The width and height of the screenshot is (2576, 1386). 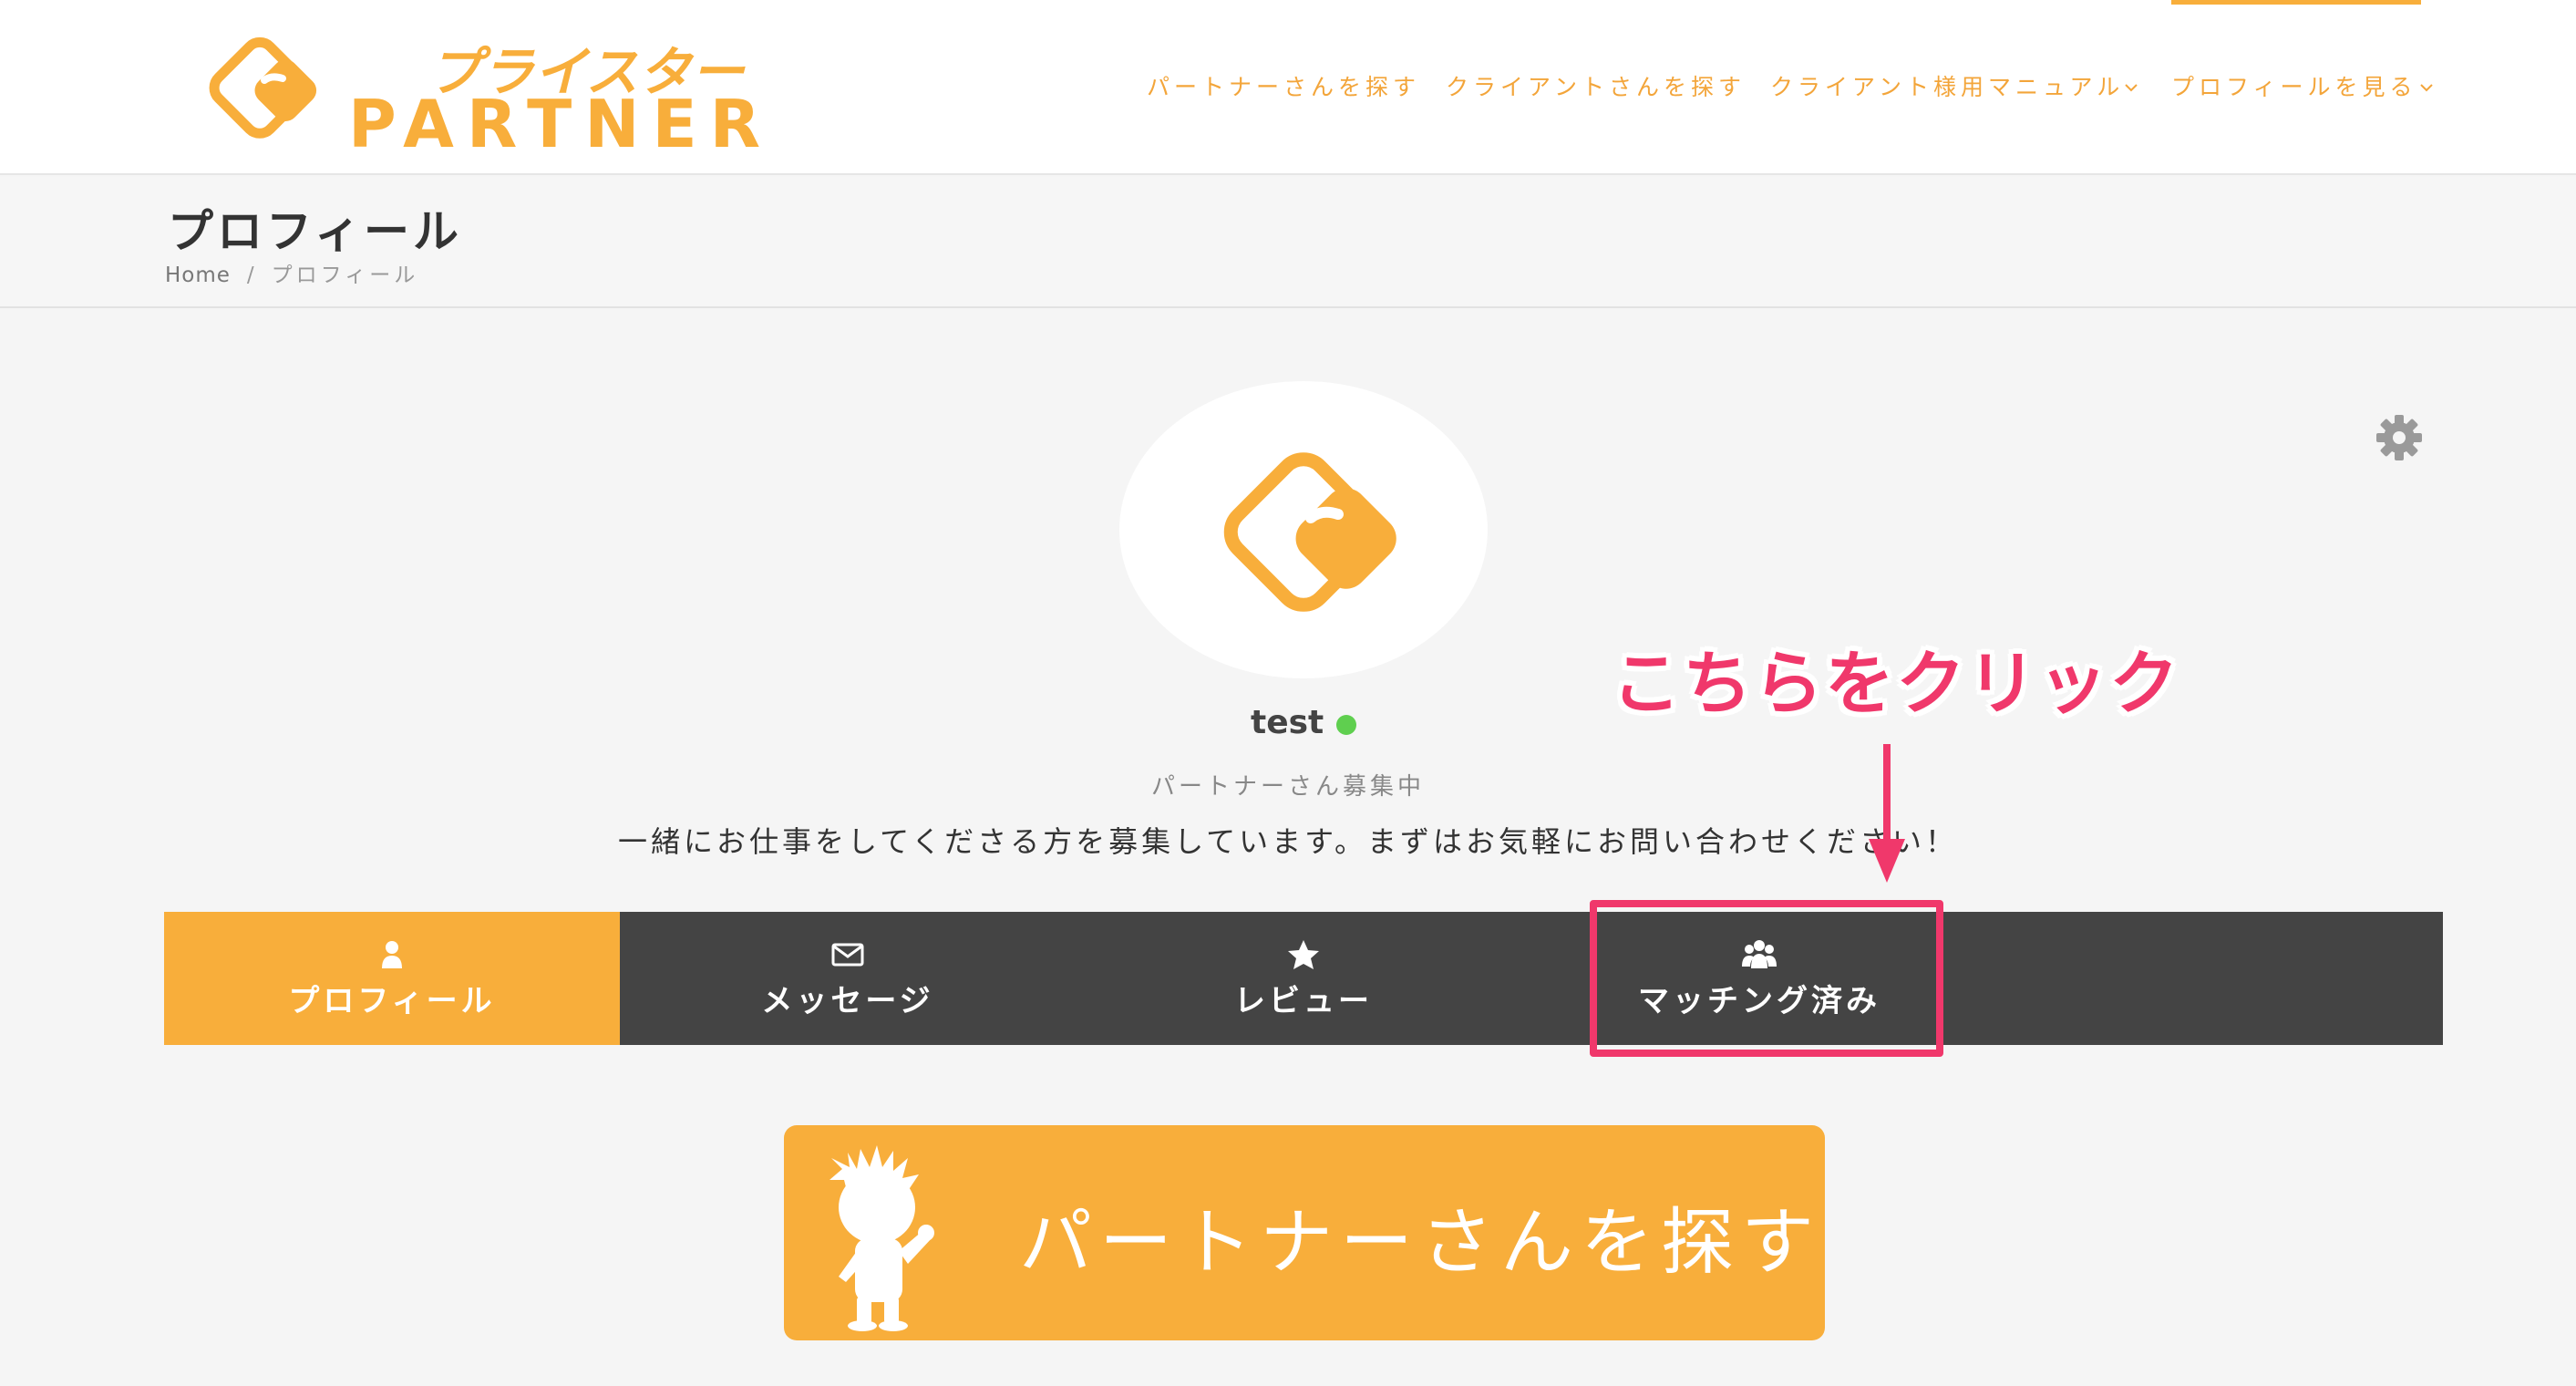 I want to click on kid-illustration-icon, so click(x=881, y=1238).